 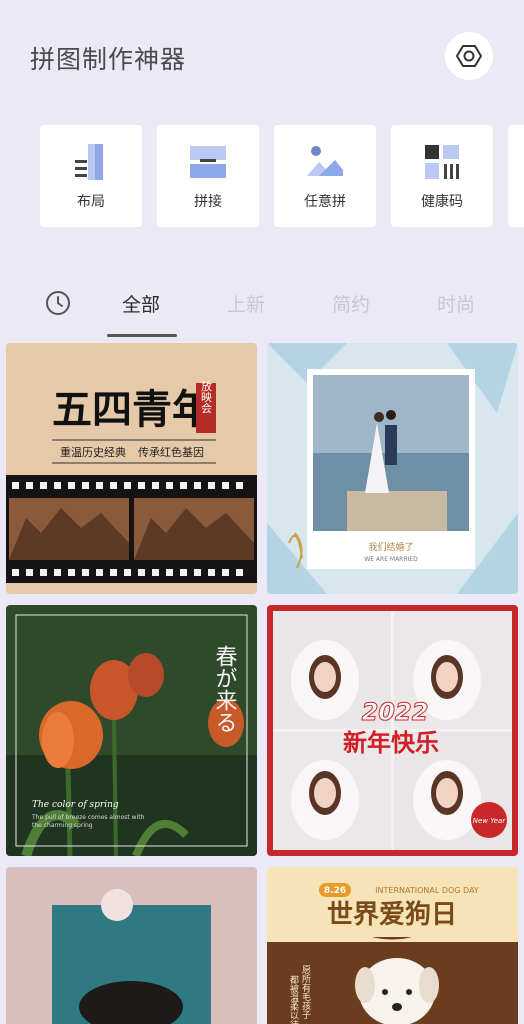 What do you see at coordinates (490, 821) in the screenshot?
I see `new-year-sticker: New Year` at bounding box center [490, 821].